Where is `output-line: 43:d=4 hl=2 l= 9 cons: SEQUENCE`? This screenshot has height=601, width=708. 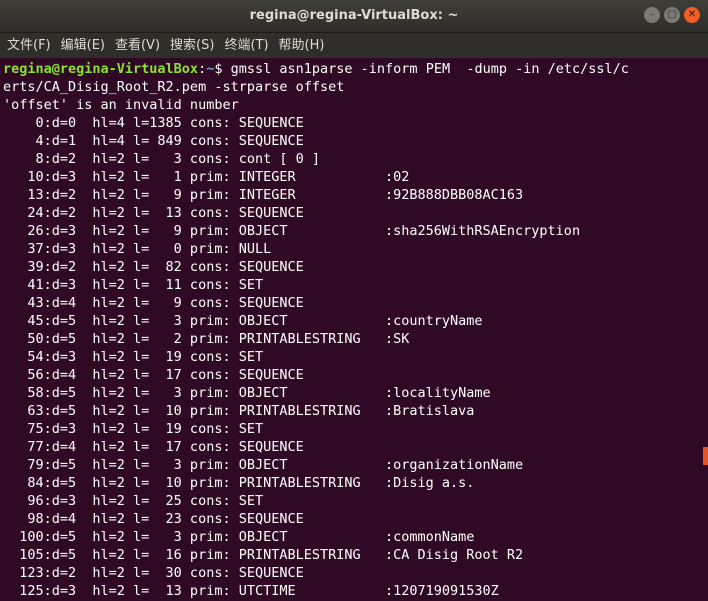 output-line: 43:d=4 hl=2 l= 9 cons: SEQUENCE is located at coordinates (153, 303).